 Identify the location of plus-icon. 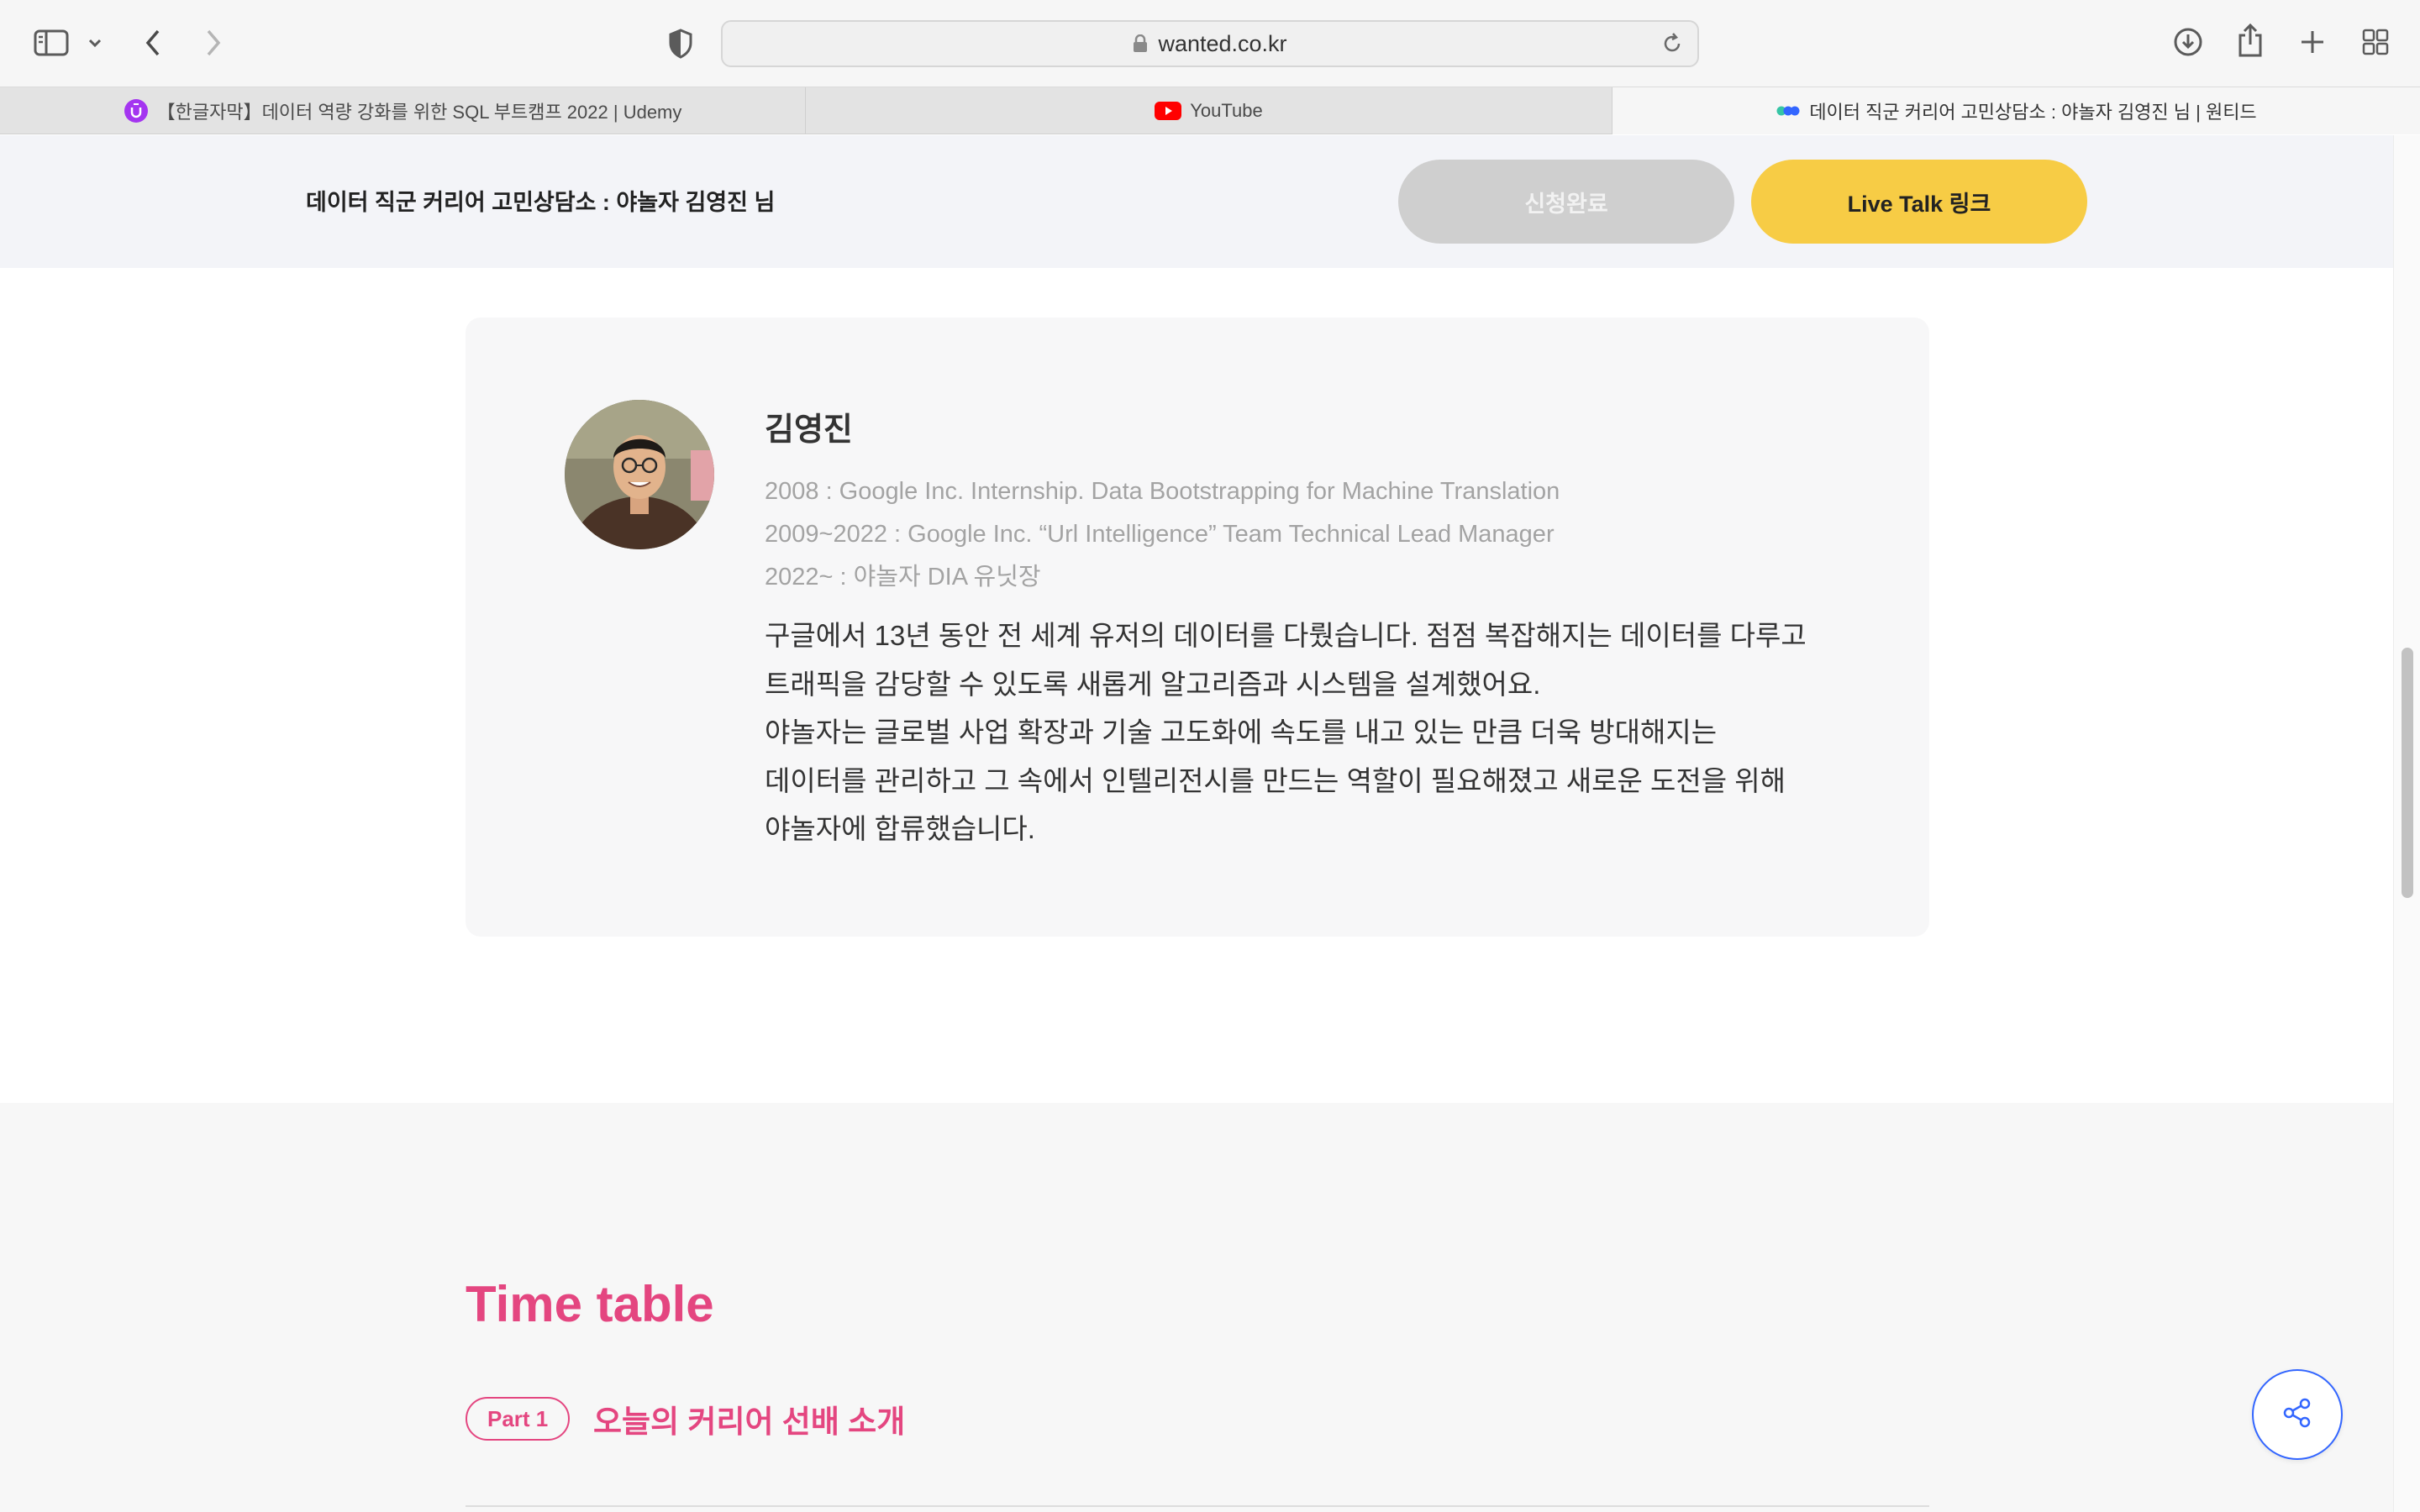
(2312, 42).